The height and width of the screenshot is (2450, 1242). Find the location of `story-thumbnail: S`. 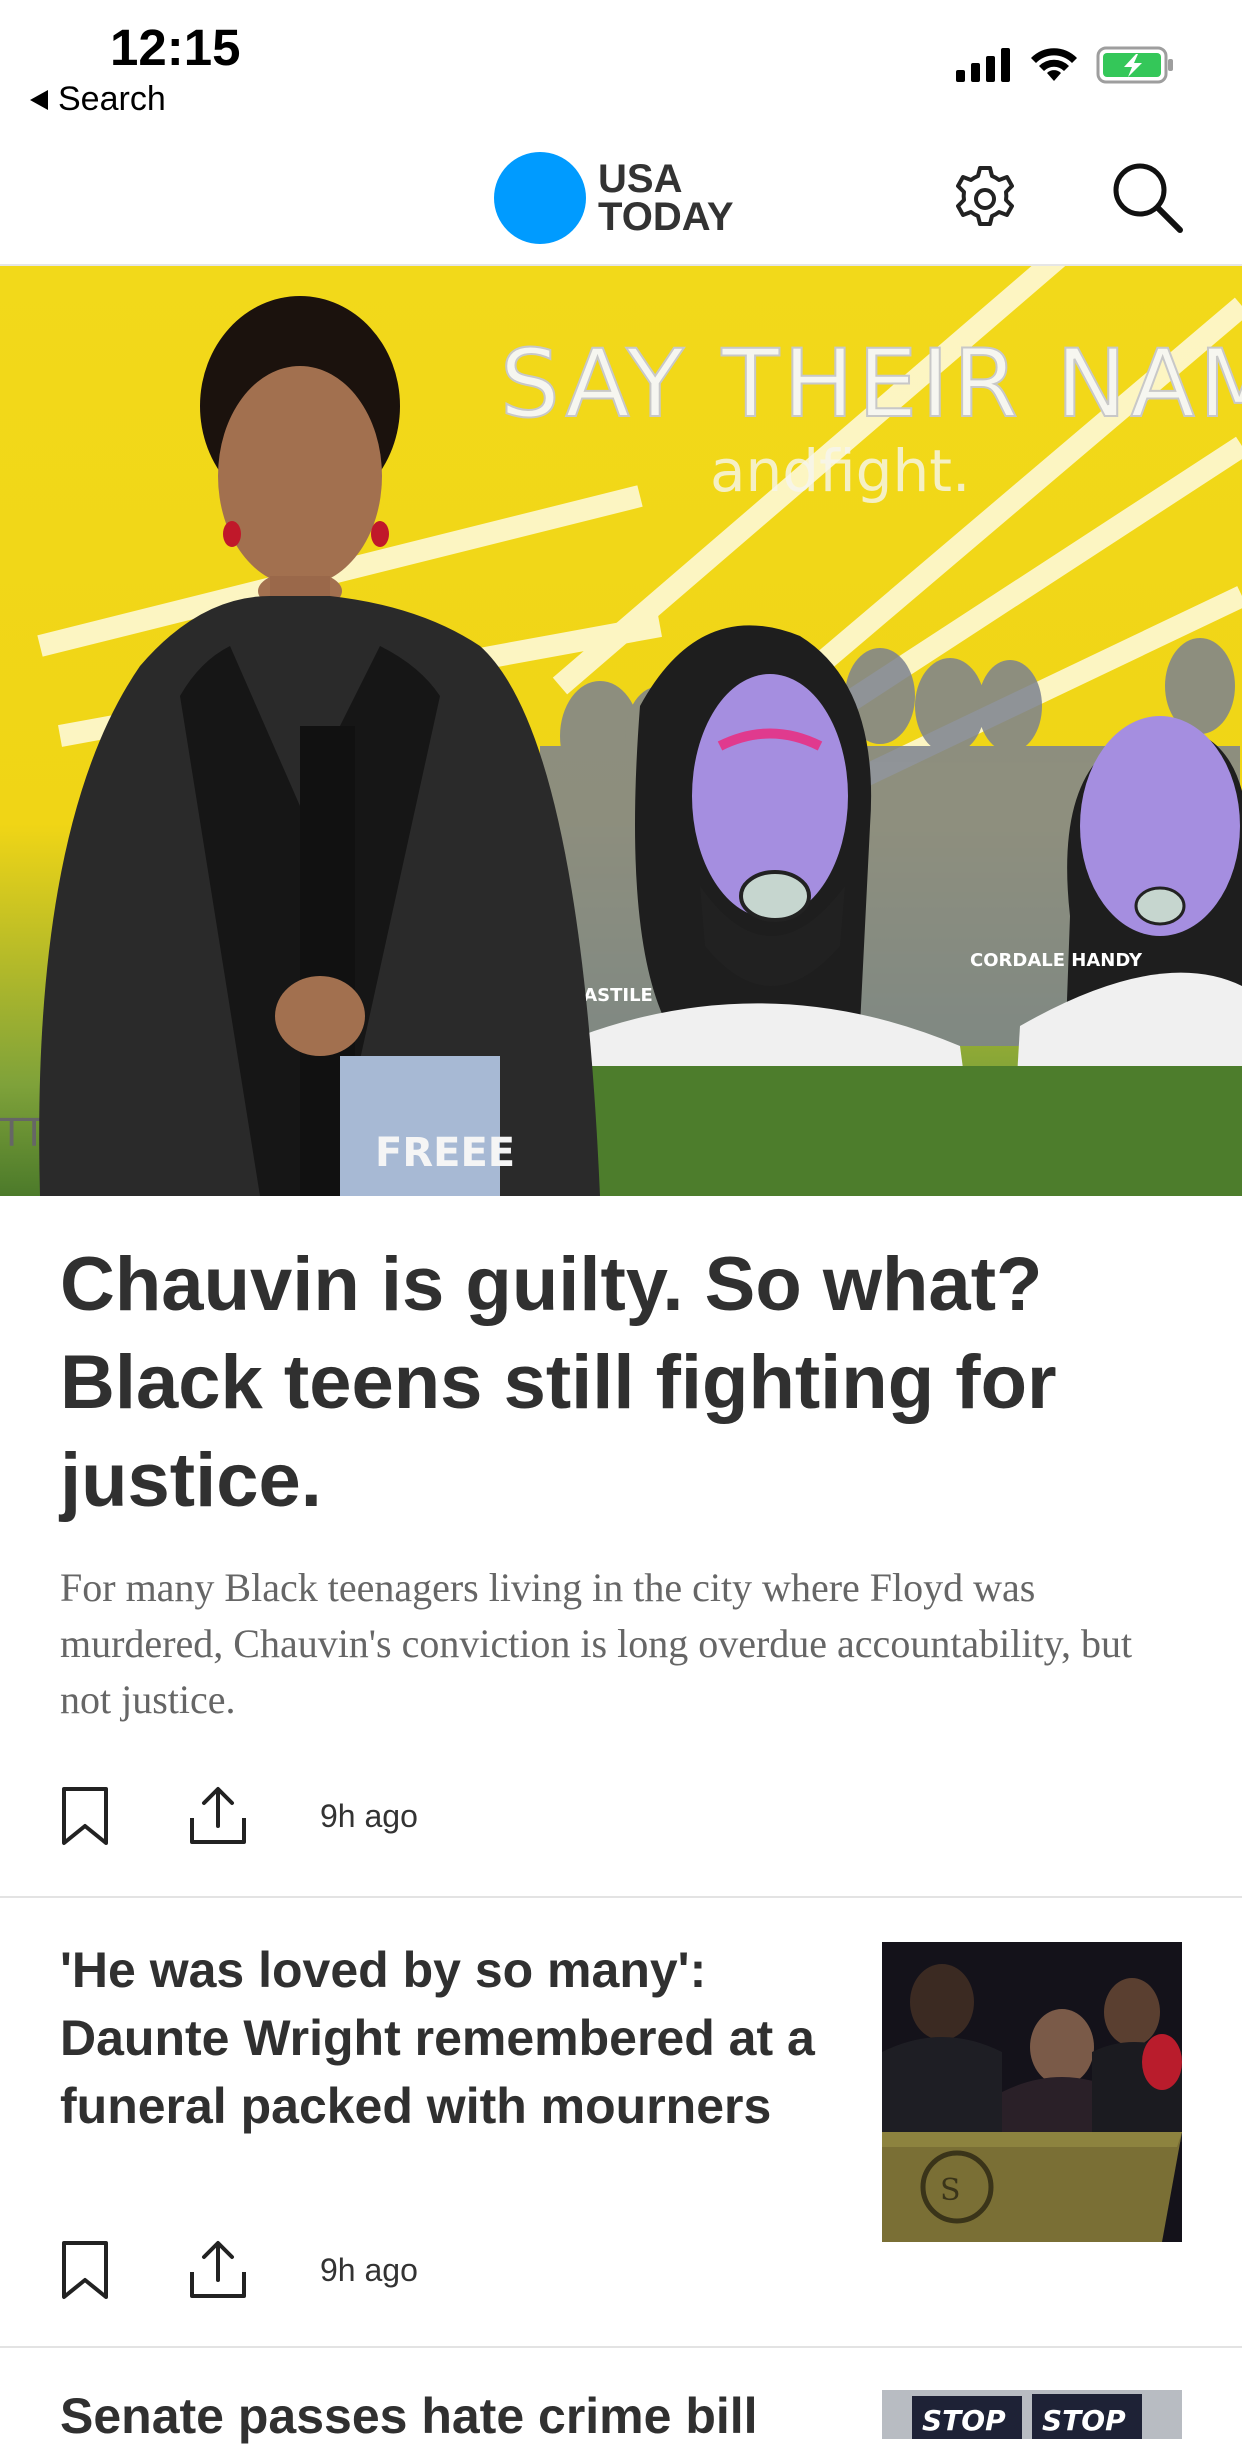

story-thumbnail: S is located at coordinates (1032, 2092).